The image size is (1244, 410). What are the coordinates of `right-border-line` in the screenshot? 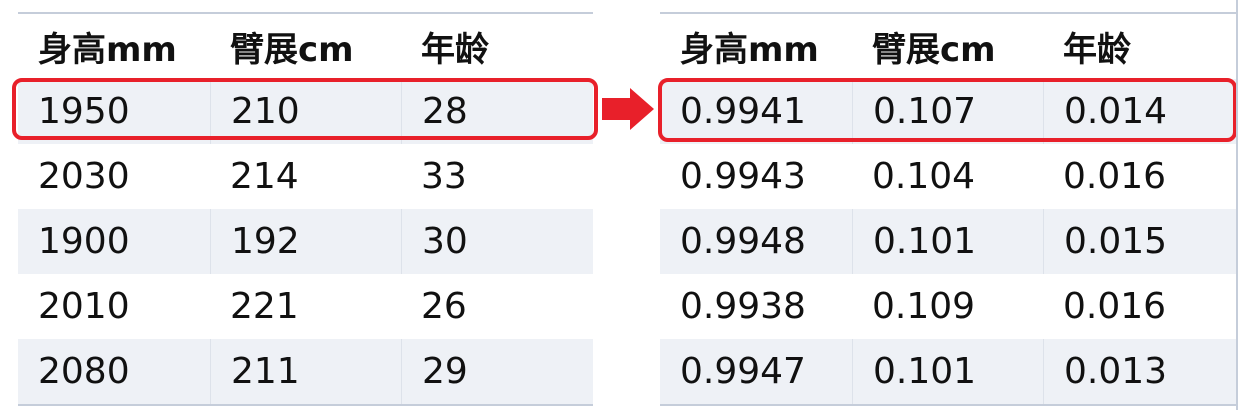 It's located at (1237, 205).